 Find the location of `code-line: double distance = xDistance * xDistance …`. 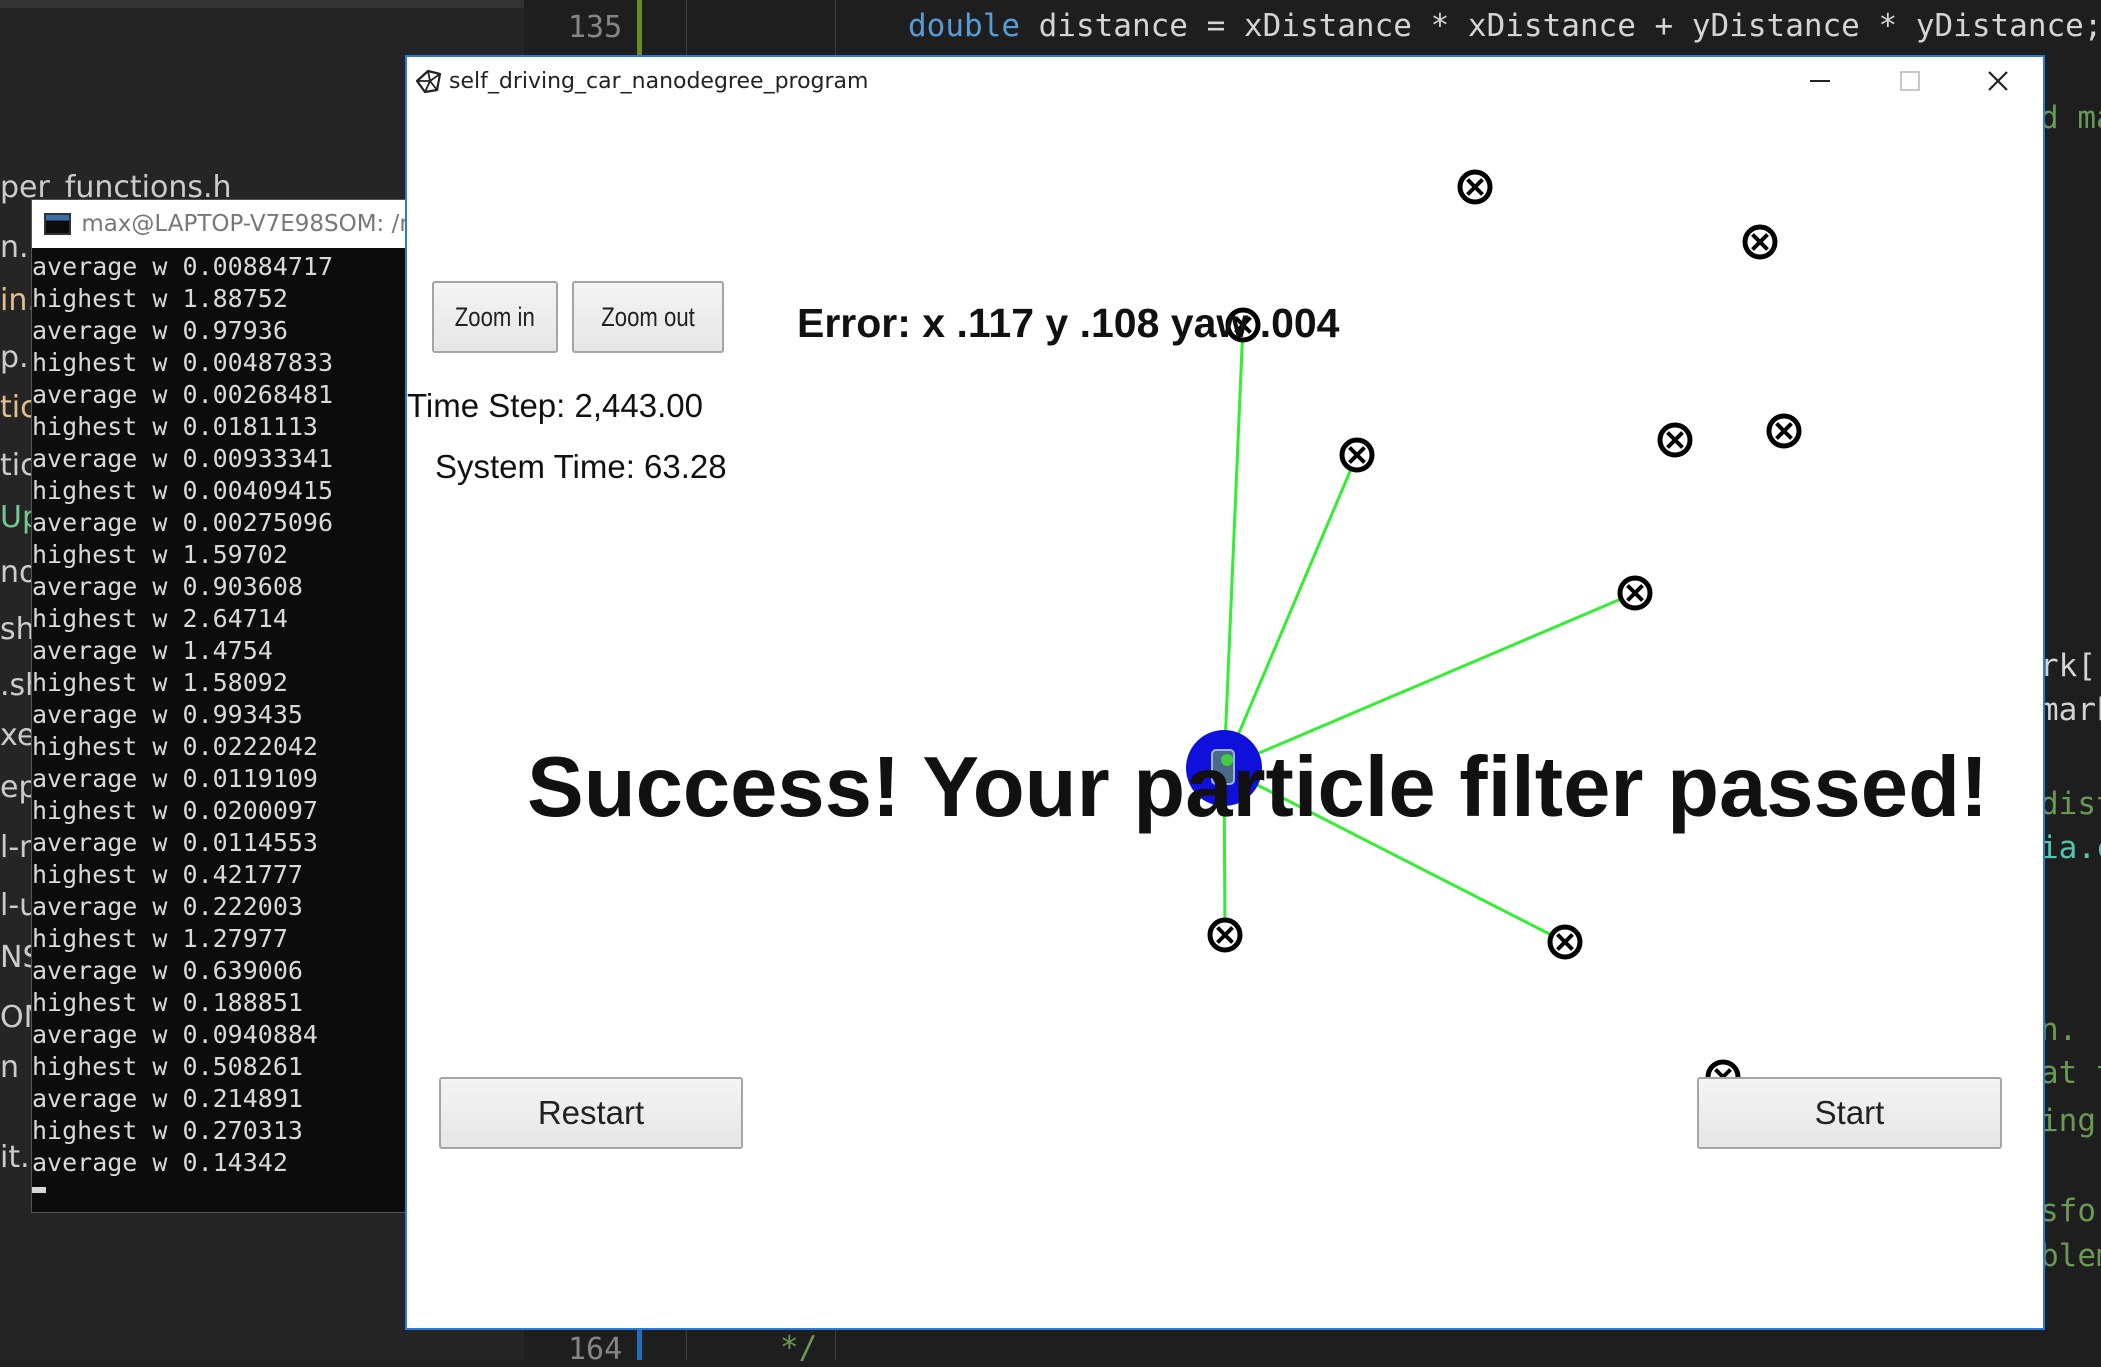

code-line: double distance = xDistance * xDistance … is located at coordinates (1504, 26).